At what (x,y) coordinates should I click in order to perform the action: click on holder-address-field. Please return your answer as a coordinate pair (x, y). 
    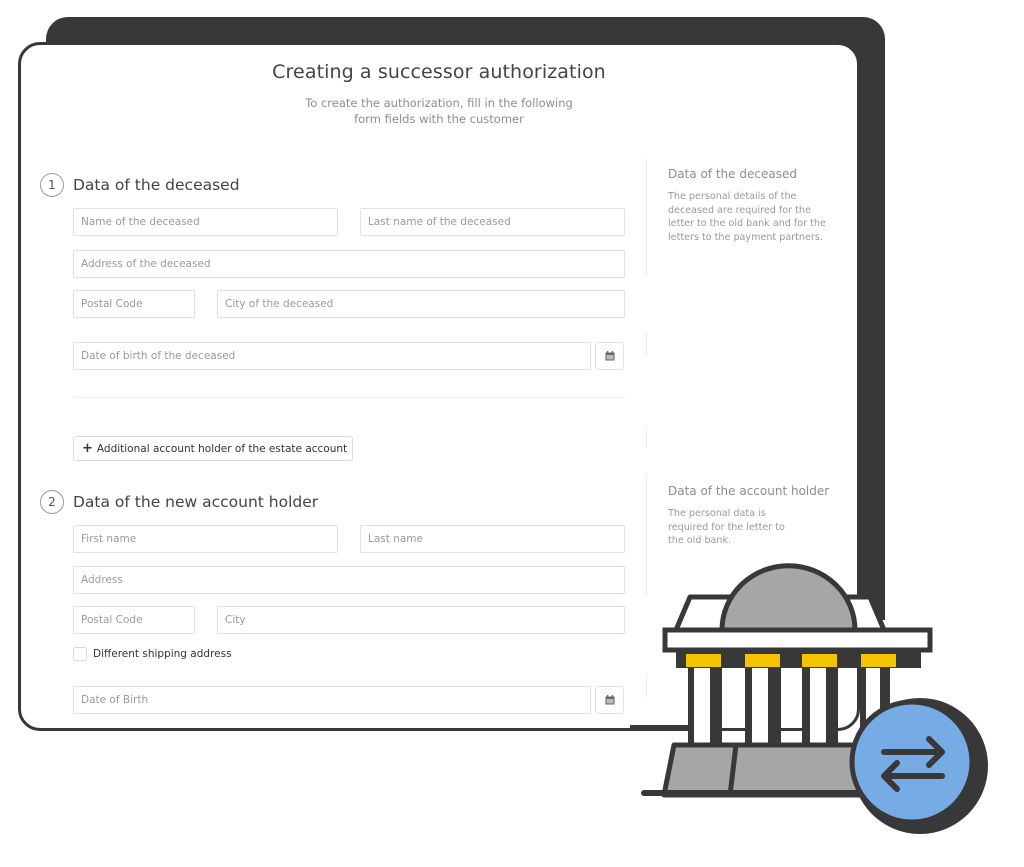
    Looking at the image, I should click on (349, 580).